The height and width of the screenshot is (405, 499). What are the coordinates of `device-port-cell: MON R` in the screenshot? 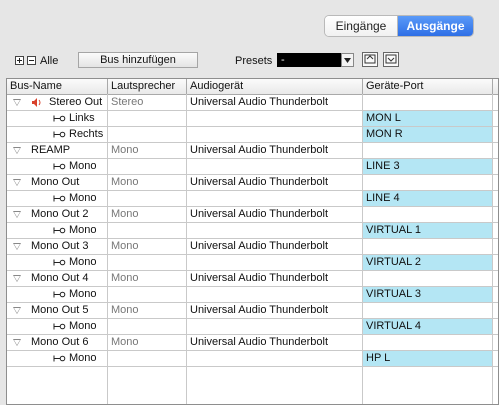 It's located at (428, 134).